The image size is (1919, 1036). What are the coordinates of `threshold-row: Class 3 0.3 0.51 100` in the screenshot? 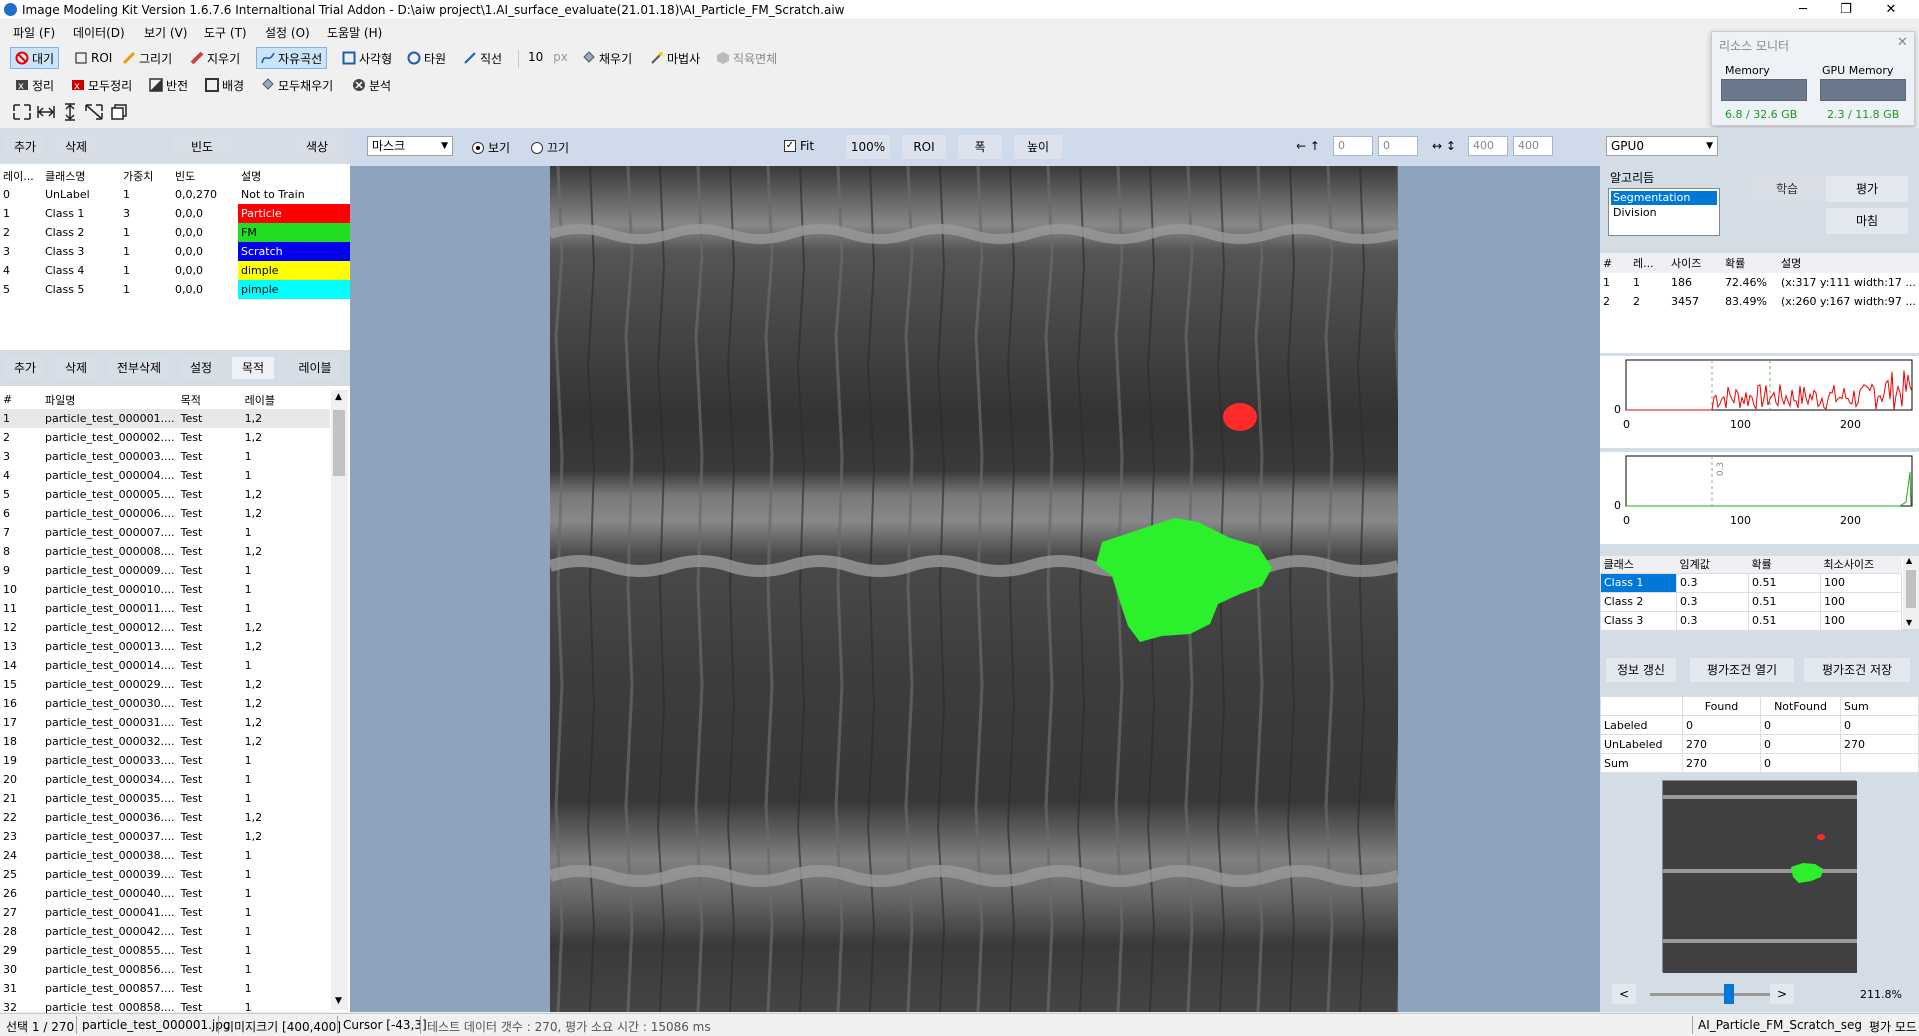 It's located at (1751, 620).